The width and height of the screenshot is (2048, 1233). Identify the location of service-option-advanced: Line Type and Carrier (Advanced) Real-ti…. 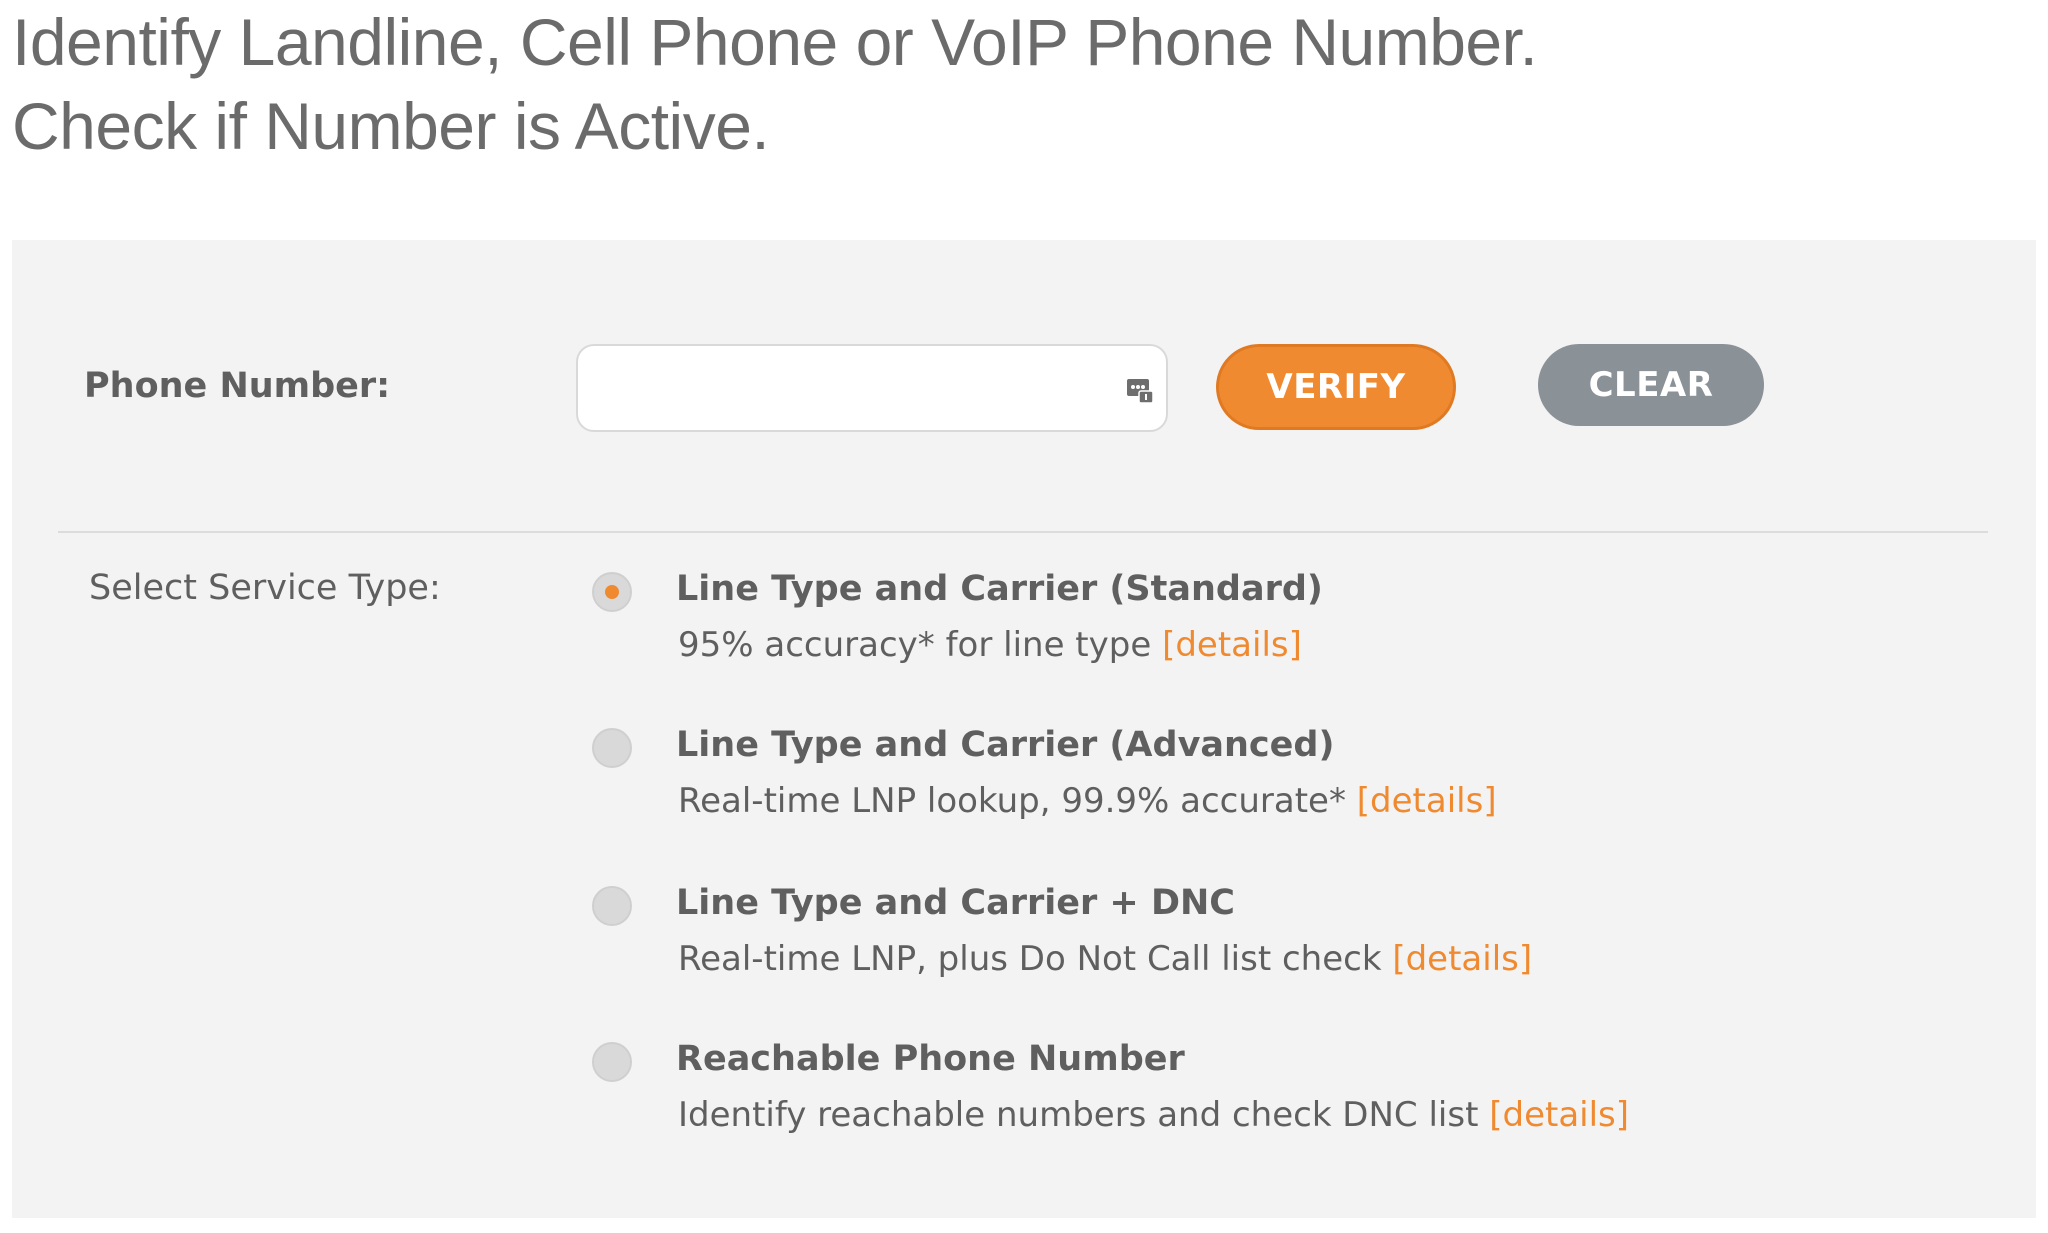
(1192, 782).